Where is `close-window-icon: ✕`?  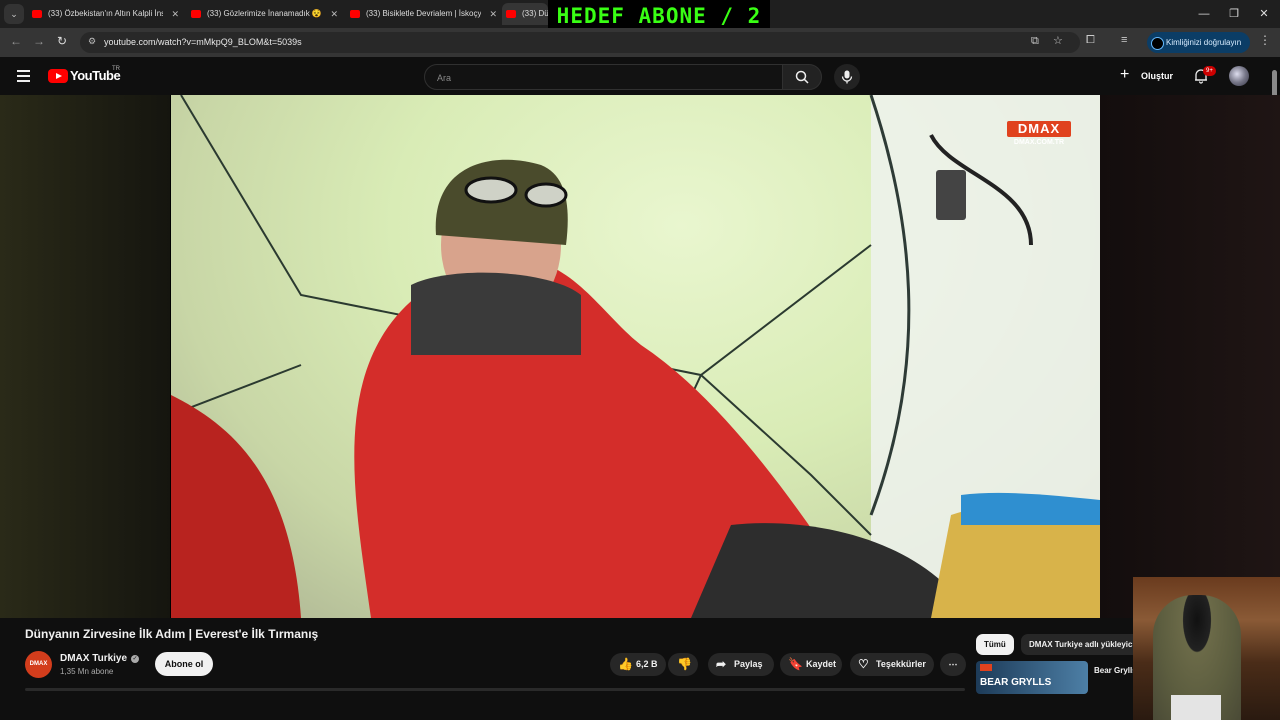 close-window-icon: ✕ is located at coordinates (1264, 14).